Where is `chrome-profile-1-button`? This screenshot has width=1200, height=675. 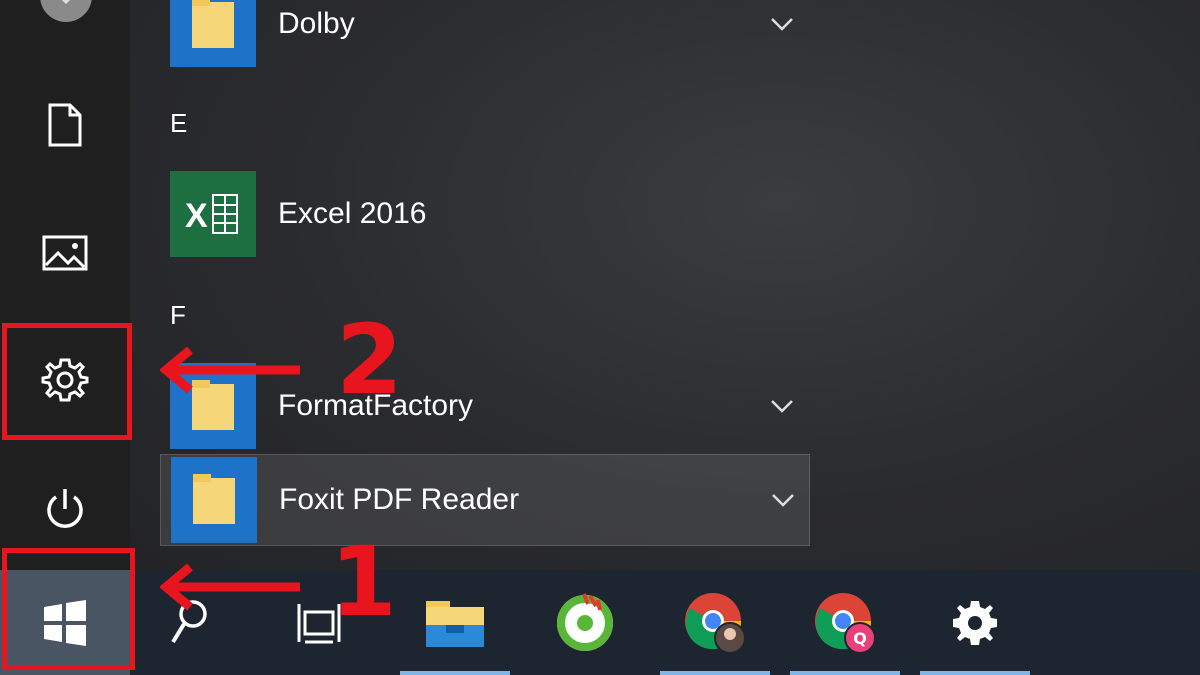
chrome-profile-1-button is located at coordinates (715, 622).